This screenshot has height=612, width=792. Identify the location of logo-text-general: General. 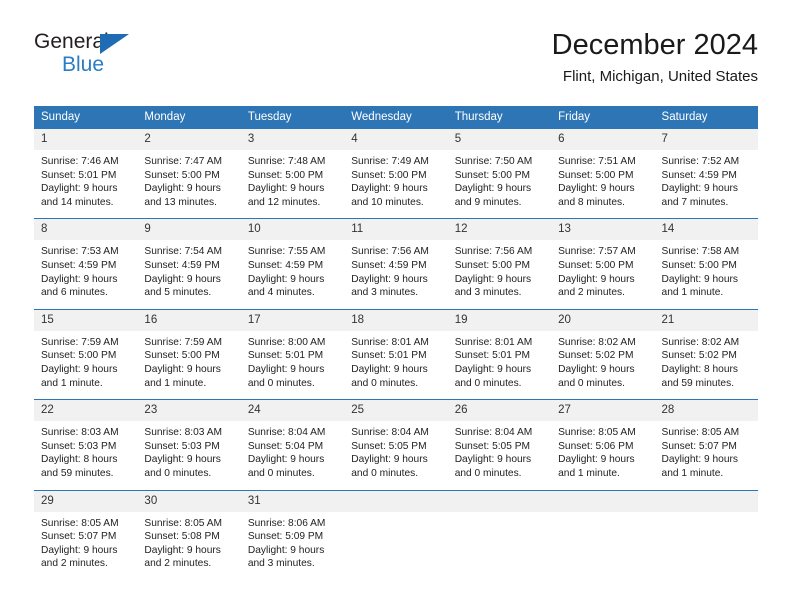
(71, 41).